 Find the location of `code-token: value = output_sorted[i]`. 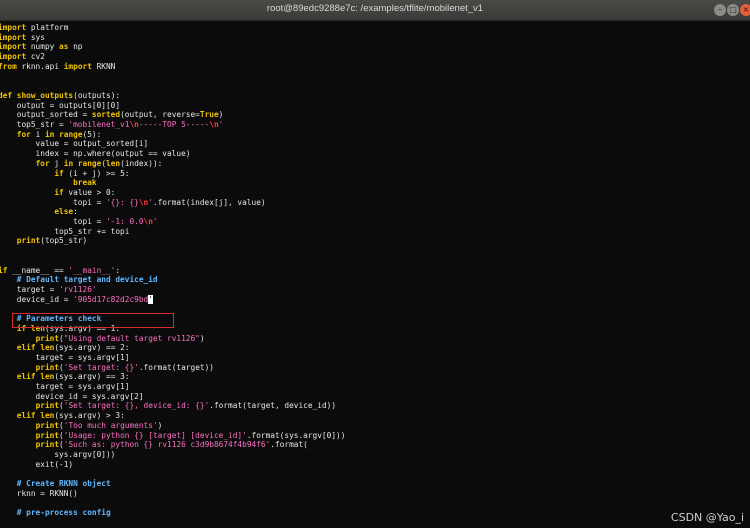

code-token: value = output_sorted[i] is located at coordinates (74, 144).